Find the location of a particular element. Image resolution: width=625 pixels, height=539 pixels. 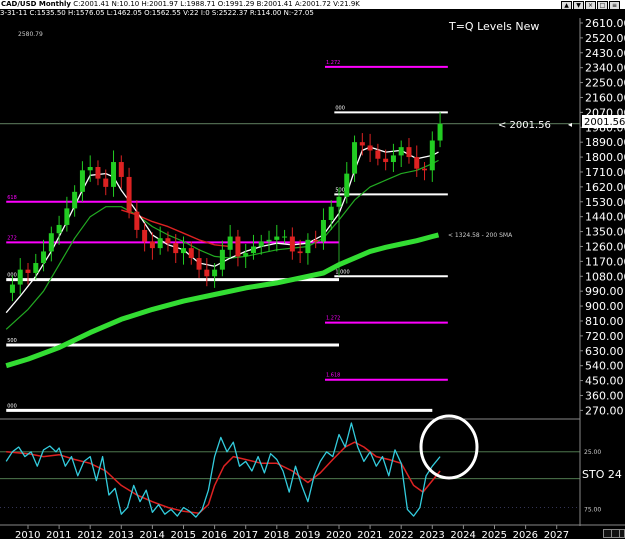

oscillator-label: STO 24 is located at coordinates (602, 474).